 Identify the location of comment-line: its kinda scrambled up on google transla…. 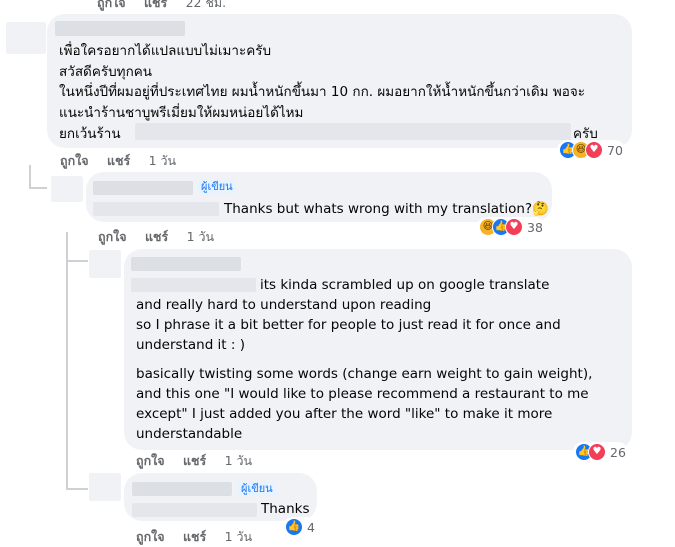
(405, 285).